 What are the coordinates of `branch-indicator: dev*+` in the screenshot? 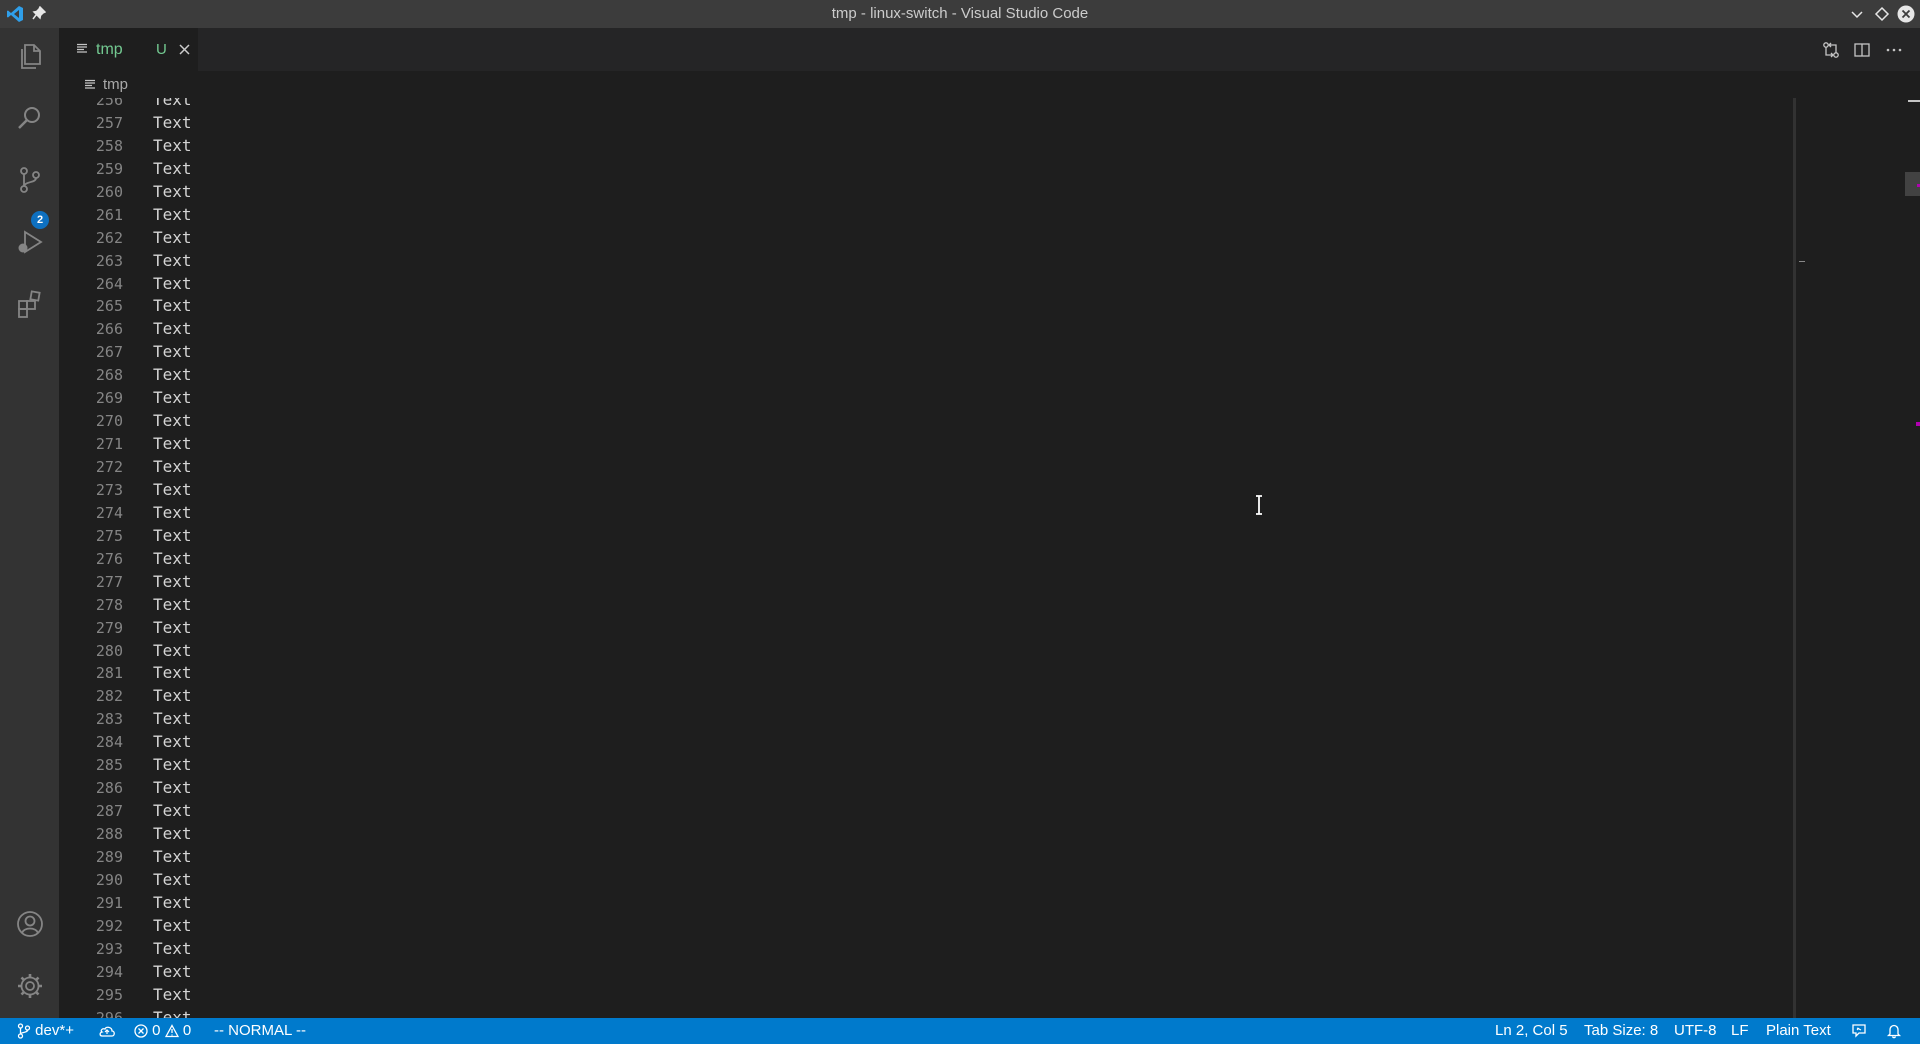 It's located at (45, 1031).